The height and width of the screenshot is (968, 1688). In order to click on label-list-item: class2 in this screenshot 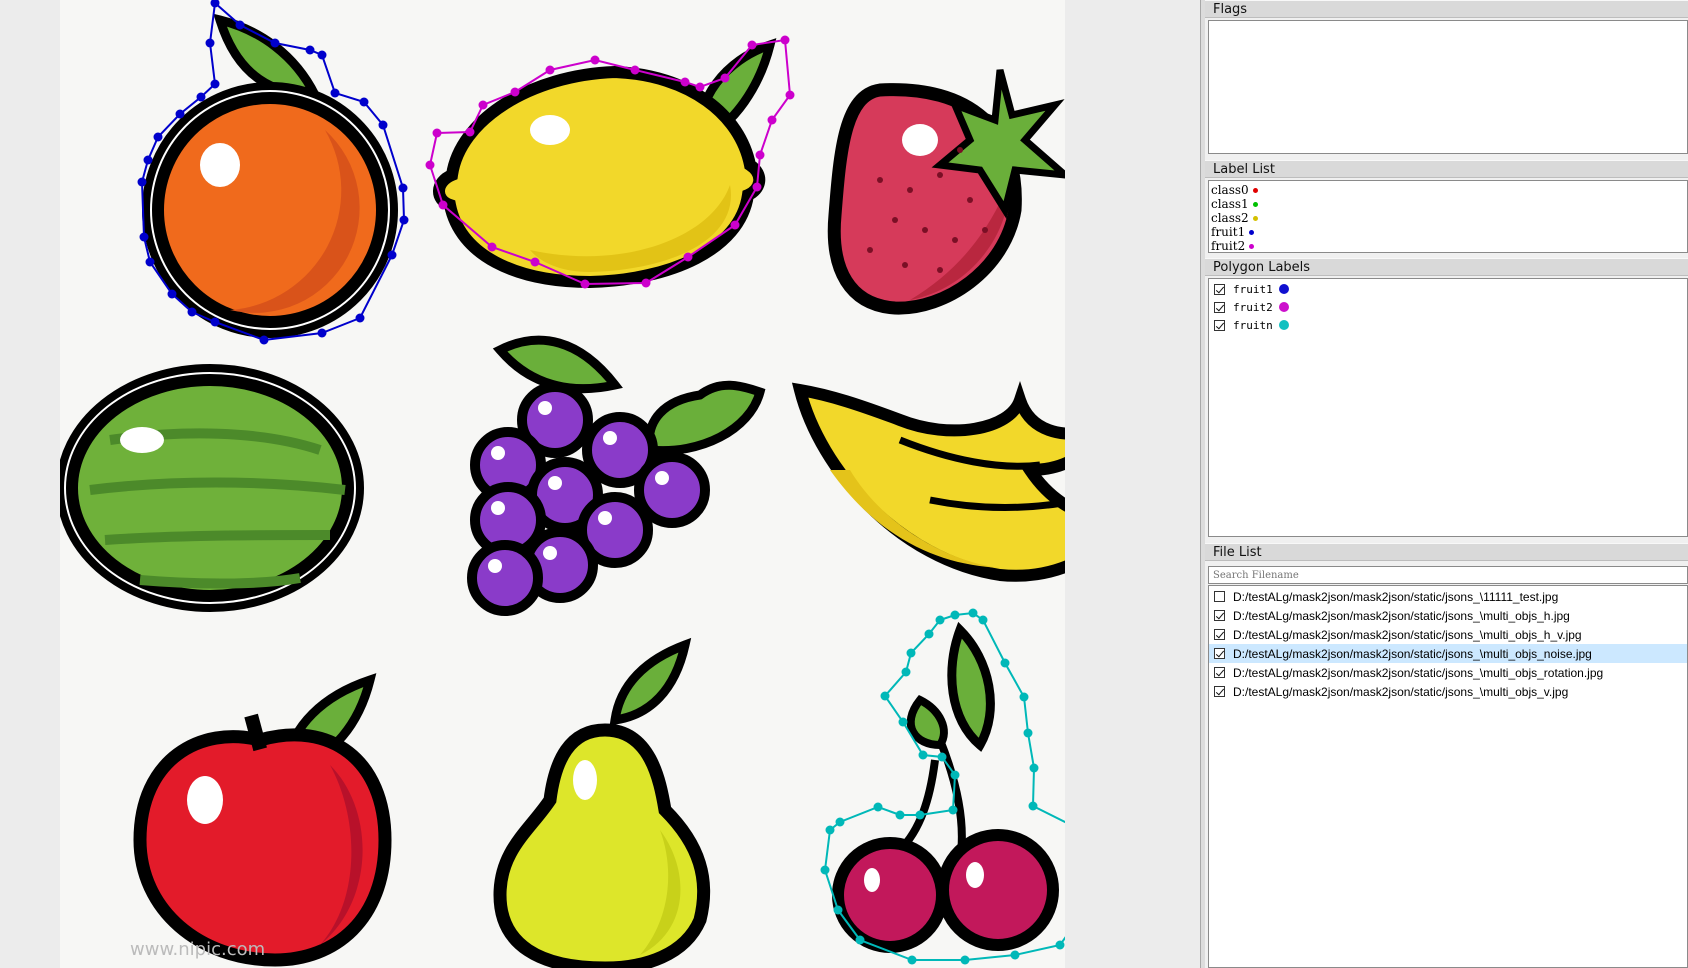, I will do `click(1448, 218)`.